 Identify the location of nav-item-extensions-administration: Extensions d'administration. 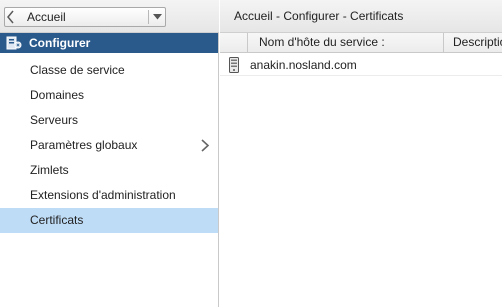
(109, 195).